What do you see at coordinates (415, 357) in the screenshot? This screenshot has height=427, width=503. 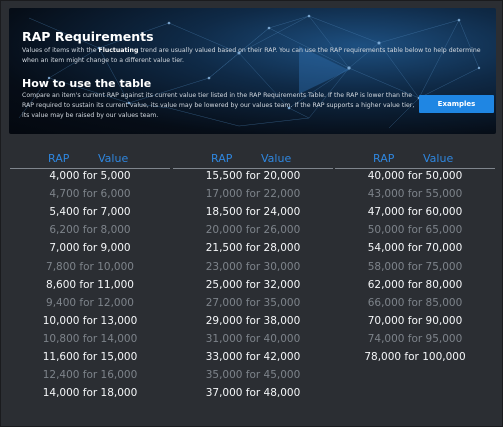 I see `table-row: 78,000 for 100,000` at bounding box center [415, 357].